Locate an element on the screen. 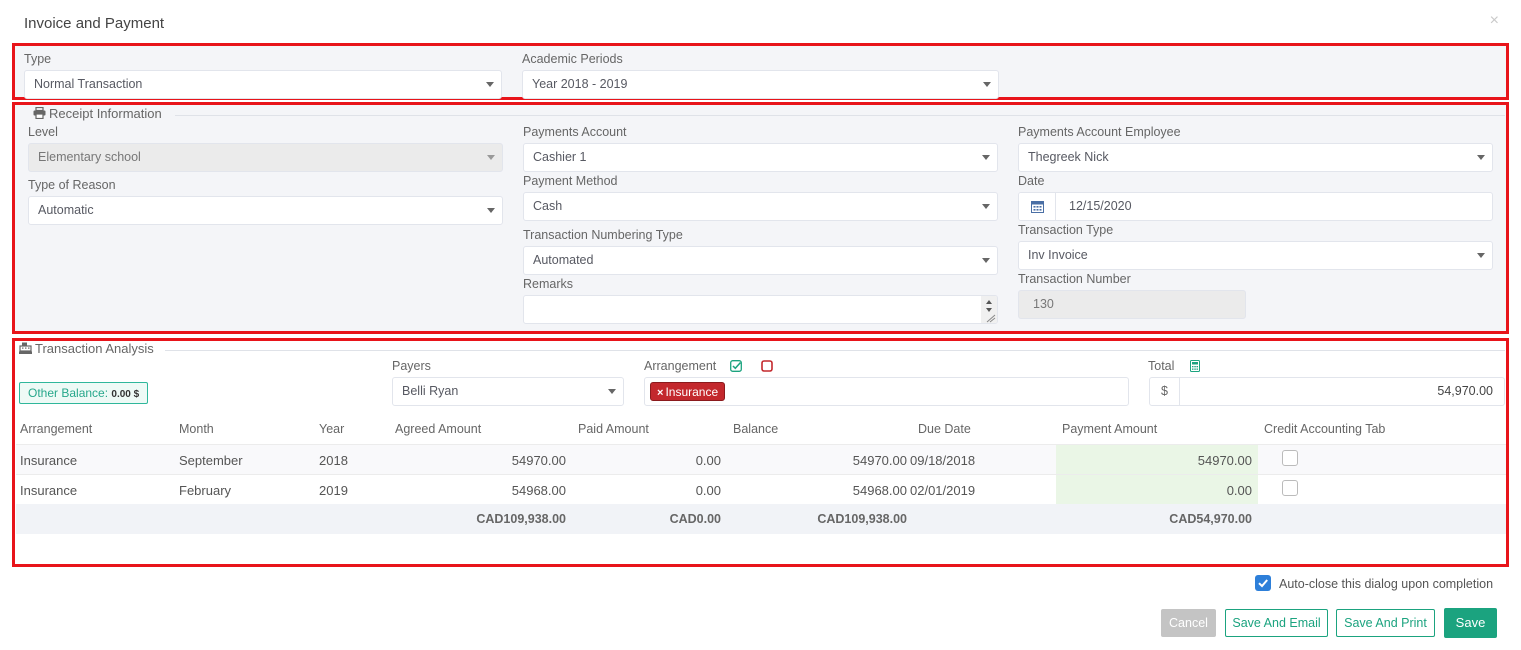 This screenshot has height=650, width=1521. total-label: Total is located at coordinates (1161, 366).